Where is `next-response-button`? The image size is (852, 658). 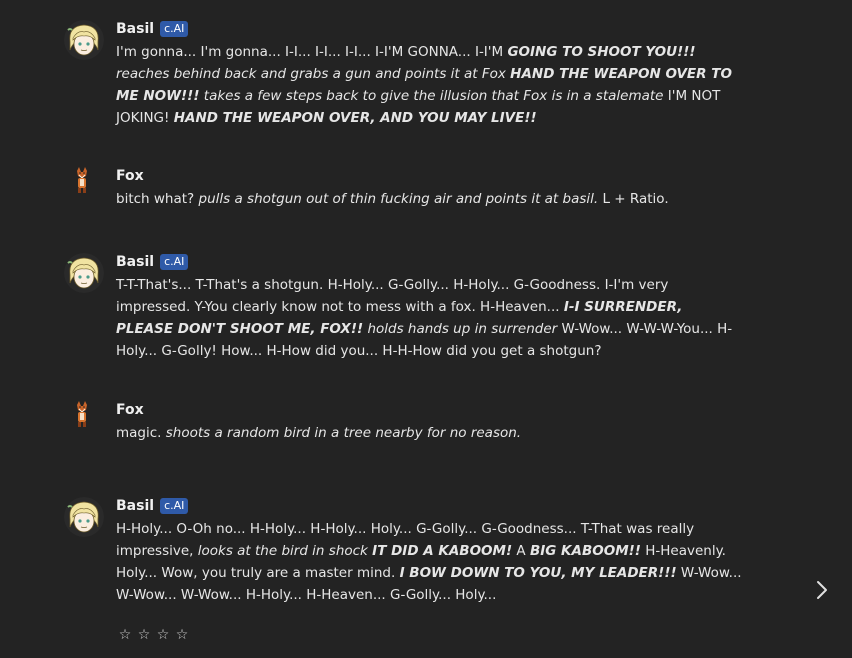
next-response-button is located at coordinates (822, 590).